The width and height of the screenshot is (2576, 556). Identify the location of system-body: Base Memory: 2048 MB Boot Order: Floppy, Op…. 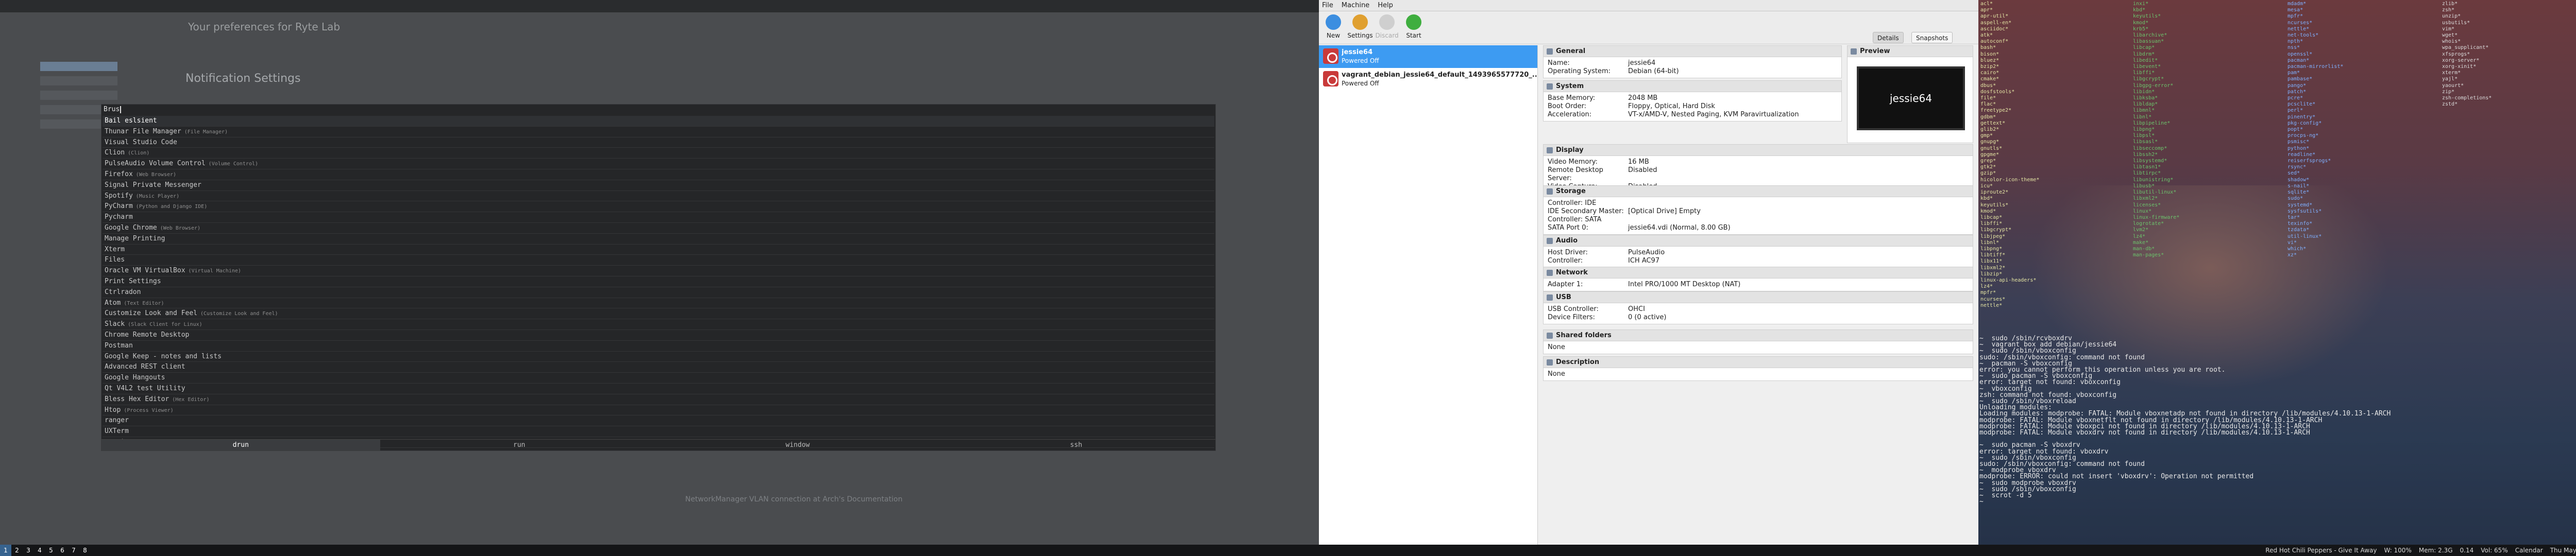
(1692, 106).